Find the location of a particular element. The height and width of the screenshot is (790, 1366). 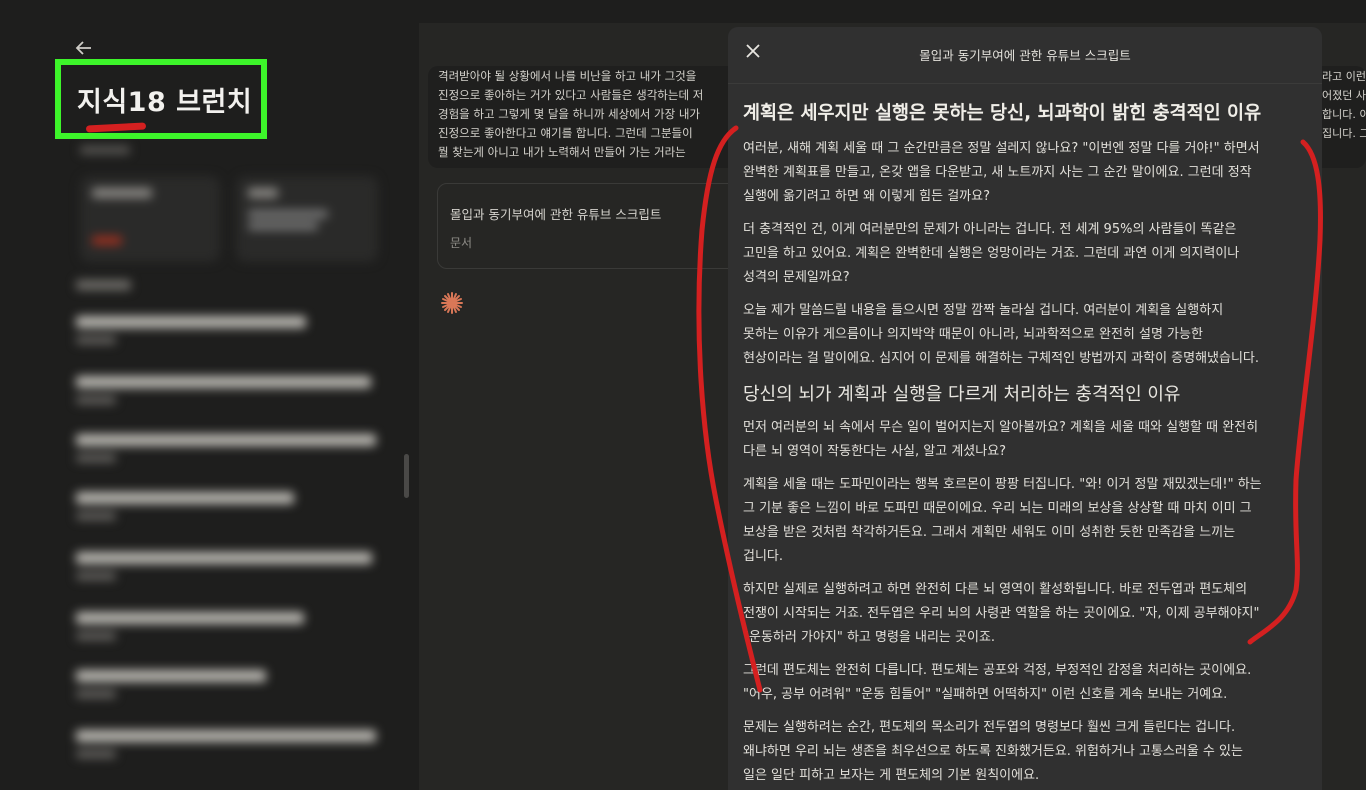

artifact-type: 문서 is located at coordinates (461, 243).